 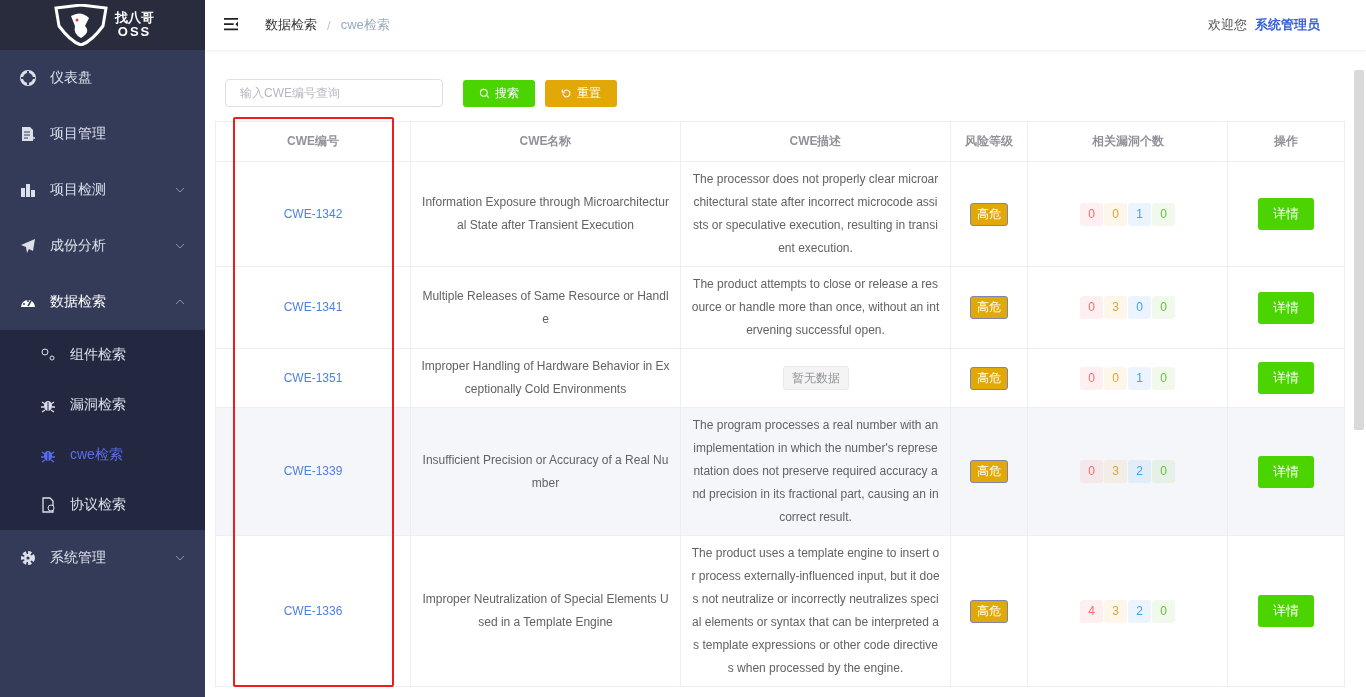 What do you see at coordinates (134, 32) in the screenshot?
I see `logo-subtitle: OSS` at bounding box center [134, 32].